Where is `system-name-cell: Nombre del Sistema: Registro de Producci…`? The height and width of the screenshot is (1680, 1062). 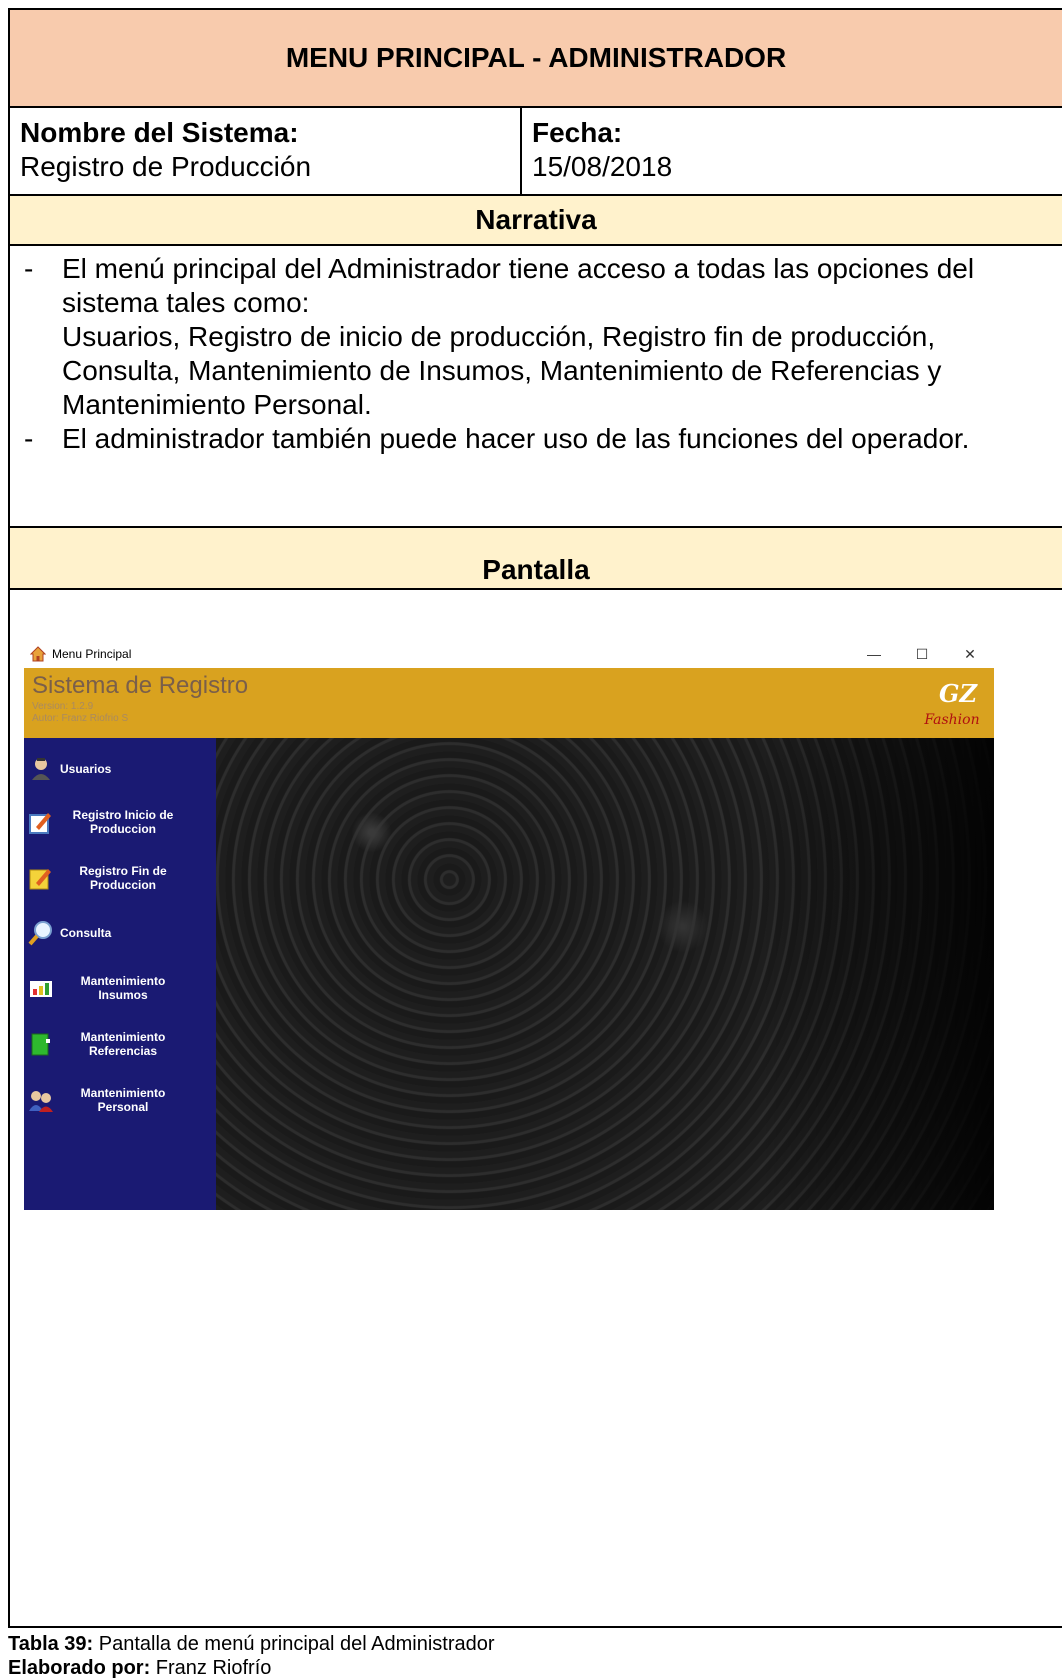
system-name-cell: Nombre del Sistema: Registro de Producci… is located at coordinates (266, 151).